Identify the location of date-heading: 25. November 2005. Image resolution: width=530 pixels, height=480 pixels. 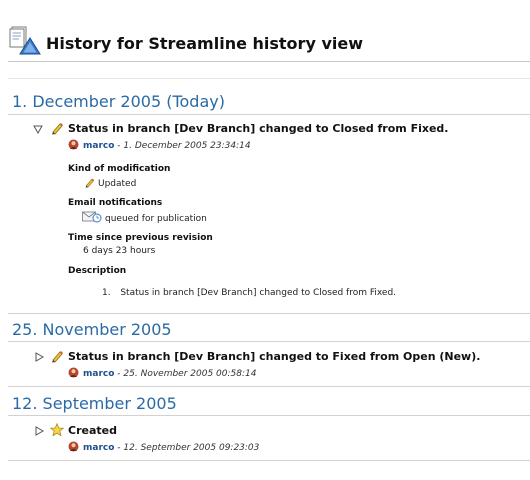
(92, 329).